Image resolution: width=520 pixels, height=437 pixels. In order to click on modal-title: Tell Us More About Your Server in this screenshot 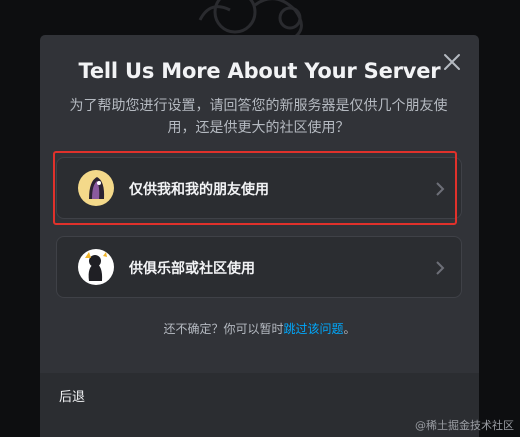, I will do `click(259, 71)`.